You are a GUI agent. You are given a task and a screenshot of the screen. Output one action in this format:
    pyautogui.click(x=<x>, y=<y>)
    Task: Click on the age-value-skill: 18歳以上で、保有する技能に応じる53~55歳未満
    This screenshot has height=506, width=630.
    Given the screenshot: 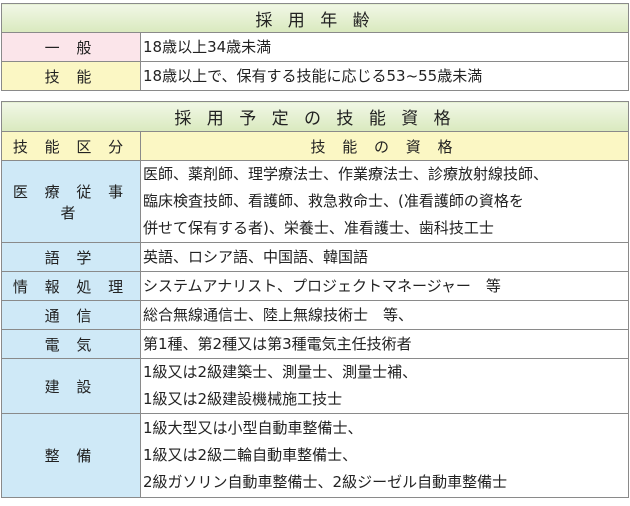 What is the action you would take?
    pyautogui.click(x=384, y=76)
    